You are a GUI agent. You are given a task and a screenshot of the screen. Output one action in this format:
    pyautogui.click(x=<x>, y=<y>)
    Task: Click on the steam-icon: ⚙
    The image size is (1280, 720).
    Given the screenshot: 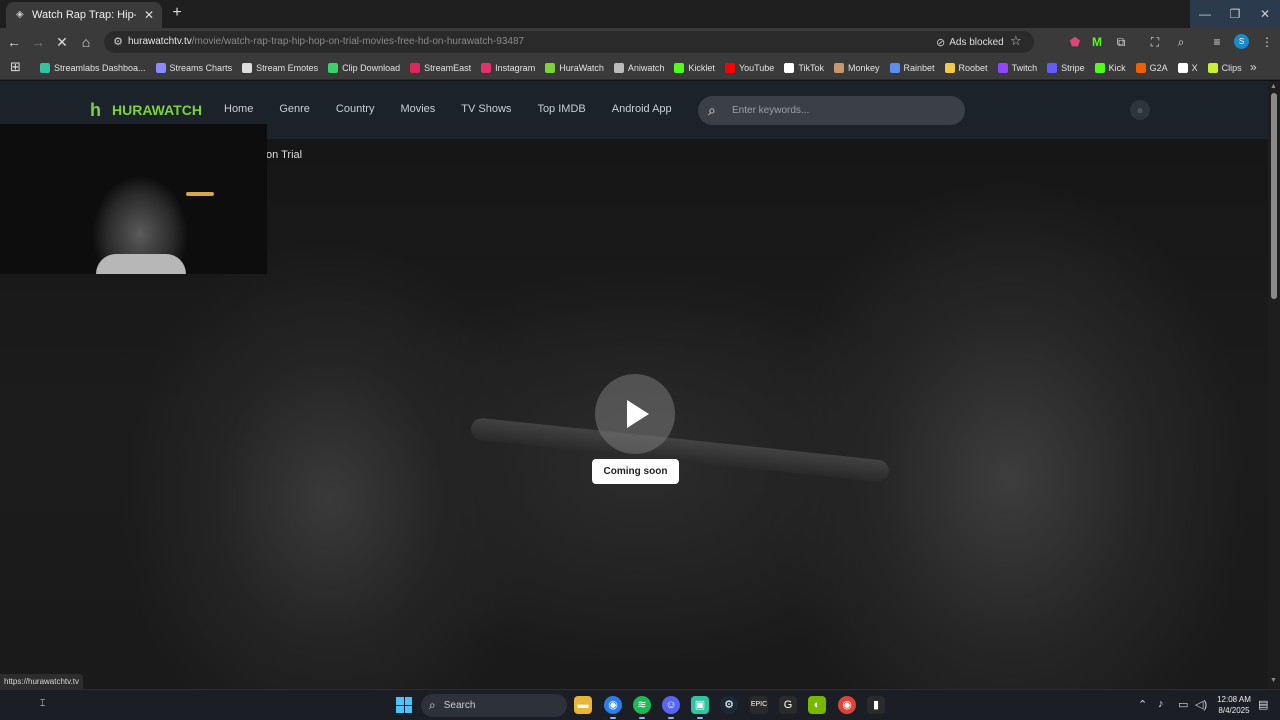 What is the action you would take?
    pyautogui.click(x=729, y=705)
    